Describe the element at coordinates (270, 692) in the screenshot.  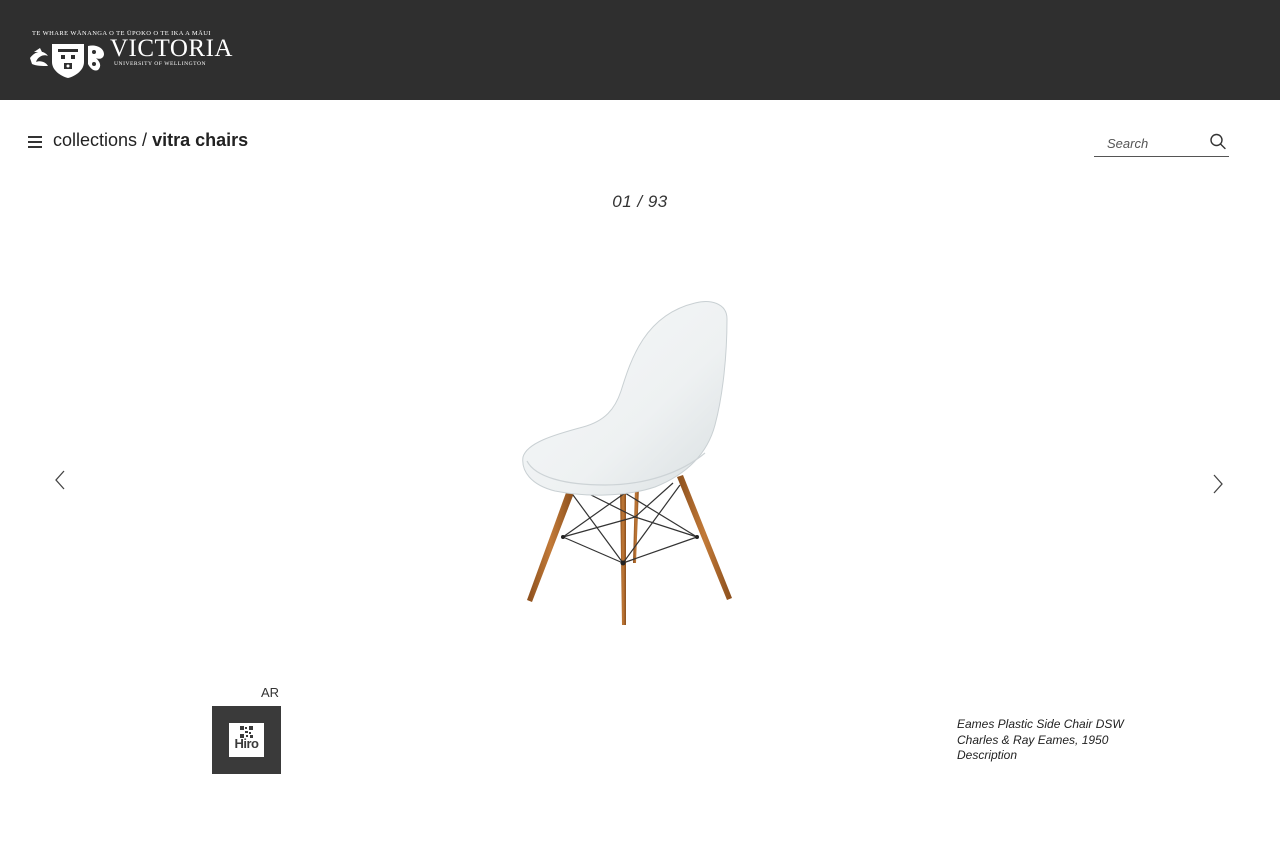
I see `ar-label: AR` at that location.